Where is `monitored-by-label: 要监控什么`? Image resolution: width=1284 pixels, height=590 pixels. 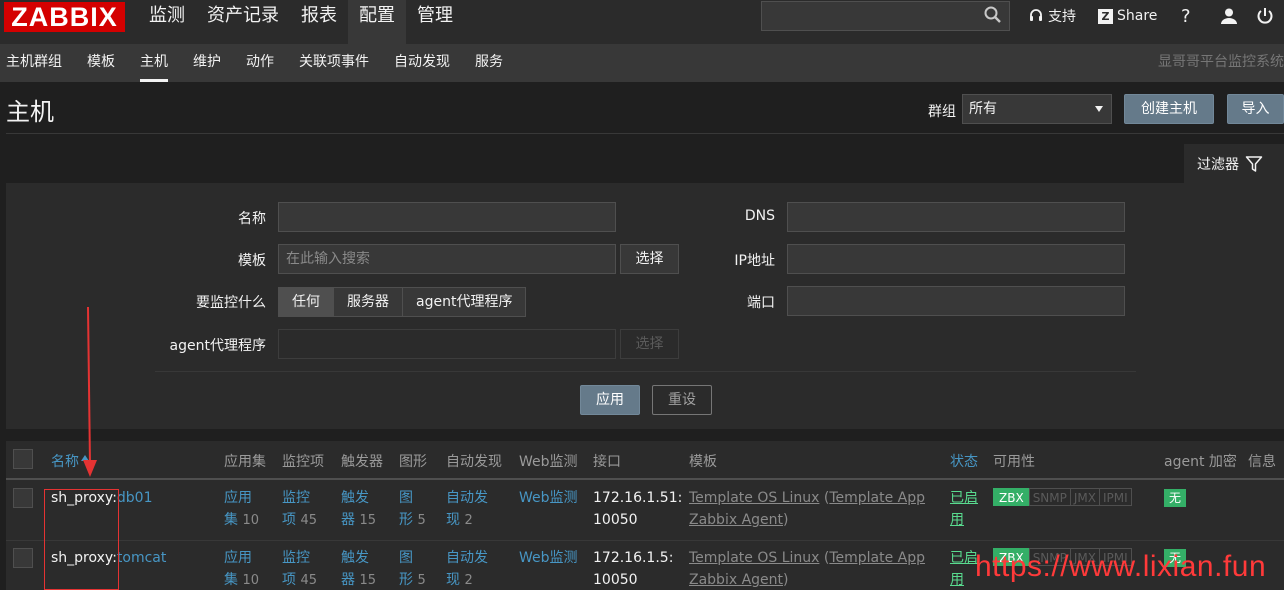
monitored-by-label: 要监控什么 is located at coordinates (231, 303).